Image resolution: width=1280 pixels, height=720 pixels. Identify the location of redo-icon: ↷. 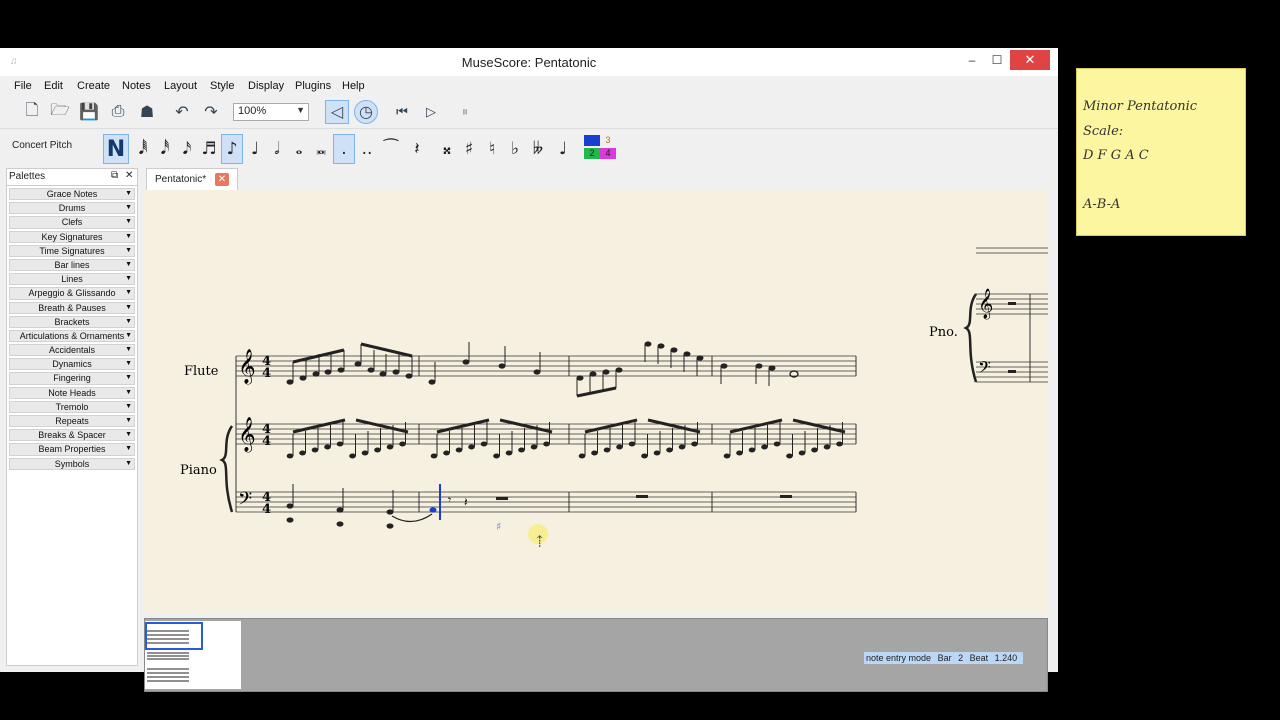
(211, 112).